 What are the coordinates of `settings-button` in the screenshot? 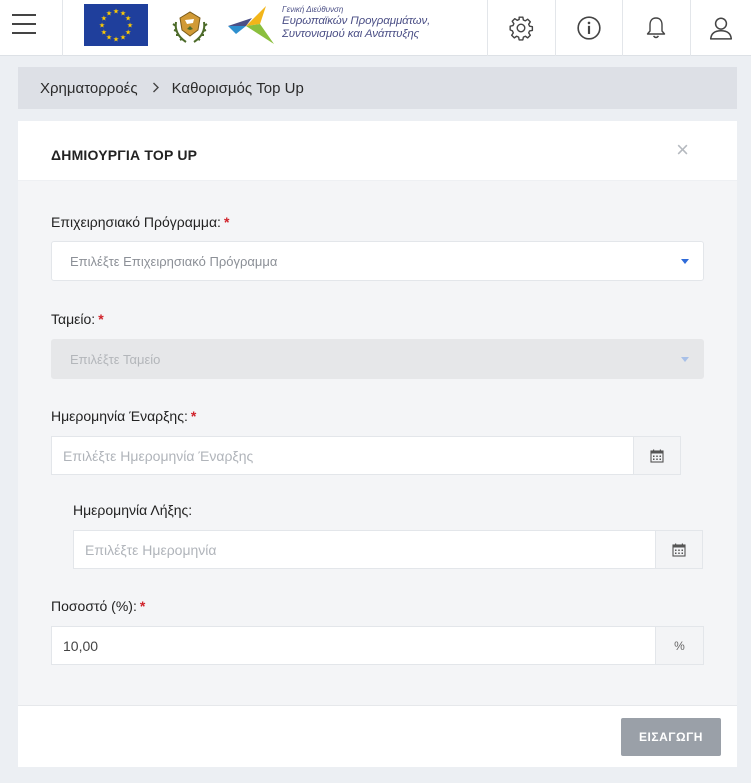 It's located at (520, 28).